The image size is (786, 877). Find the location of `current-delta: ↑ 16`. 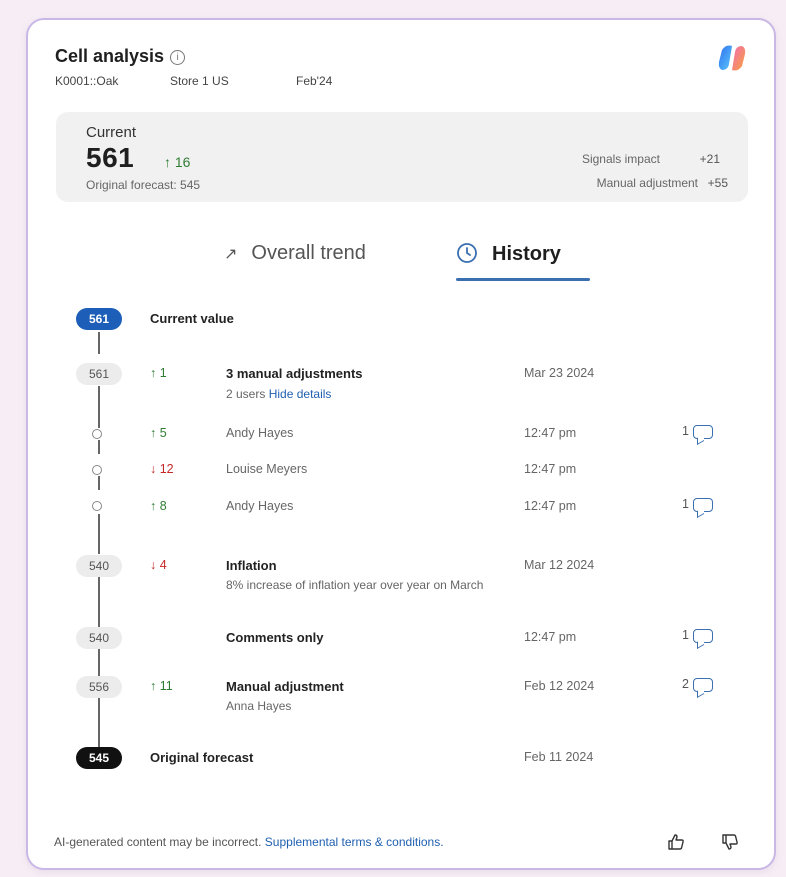

current-delta: ↑ 16 is located at coordinates (177, 162).